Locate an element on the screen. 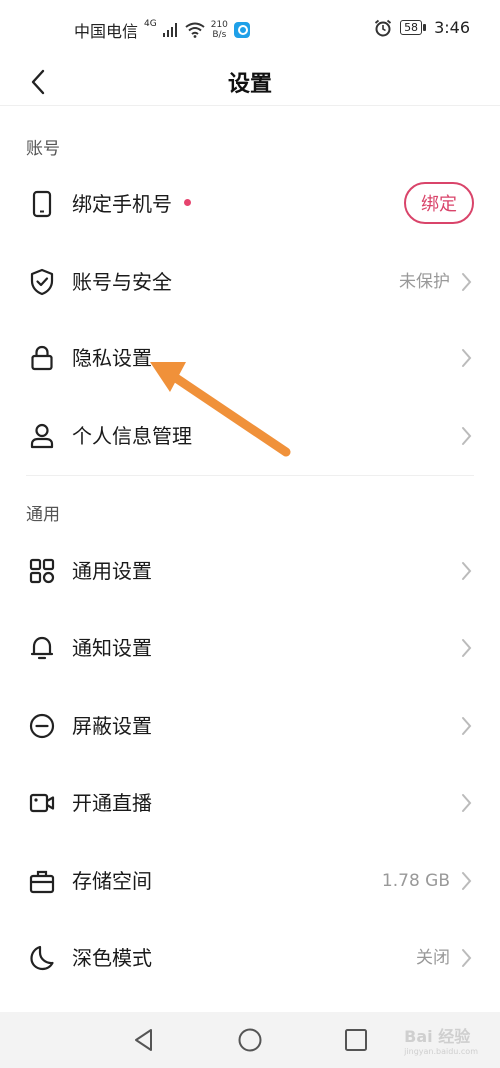 The image size is (500, 1068). settings-item-bind-phone: 绑定手机号 绑定 is located at coordinates (250, 204).